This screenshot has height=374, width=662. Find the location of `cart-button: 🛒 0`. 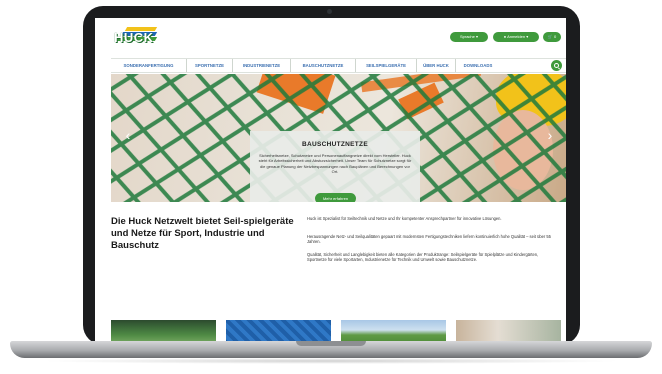

cart-button: 🛒 0 is located at coordinates (552, 37).